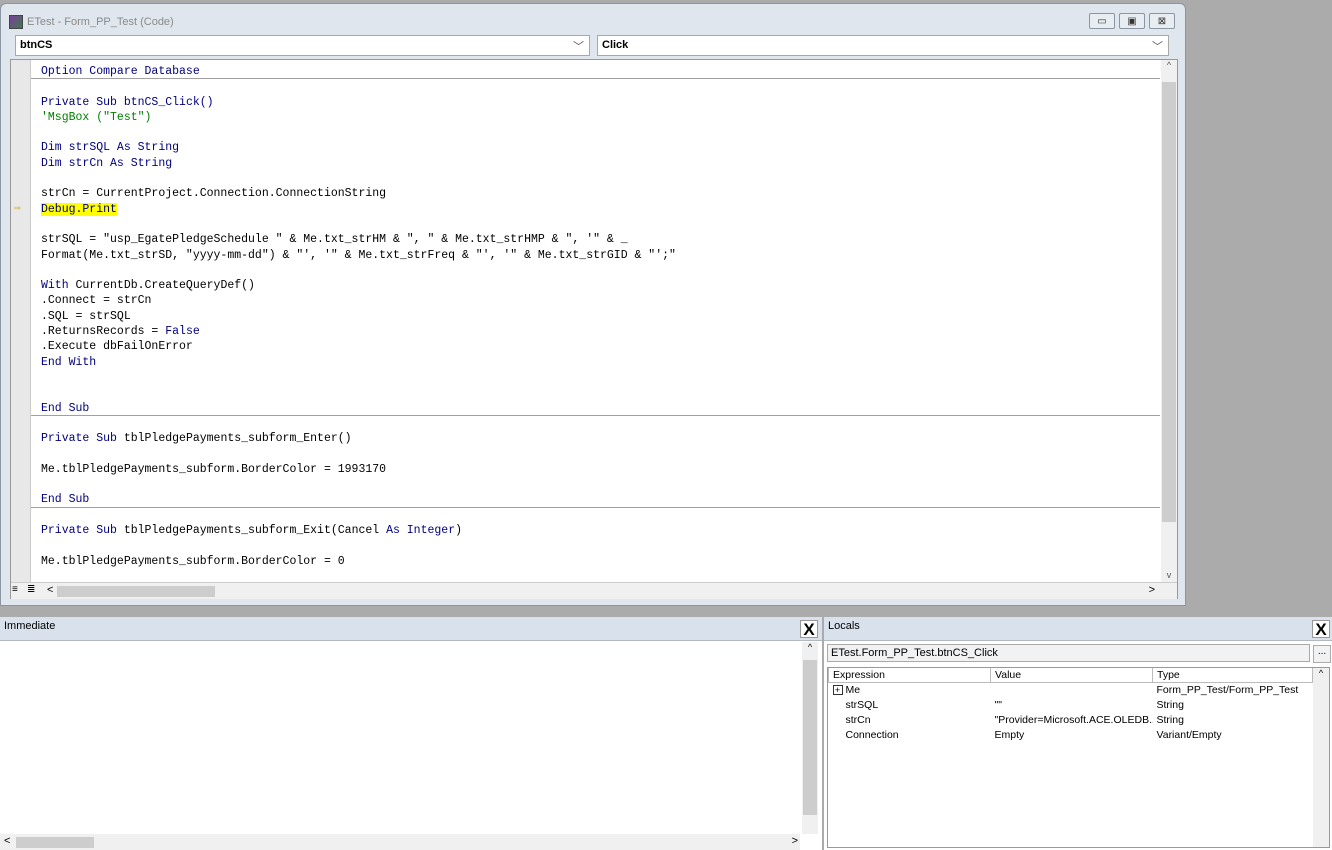  I want to click on close-locals-button: X, so click(1321, 629).